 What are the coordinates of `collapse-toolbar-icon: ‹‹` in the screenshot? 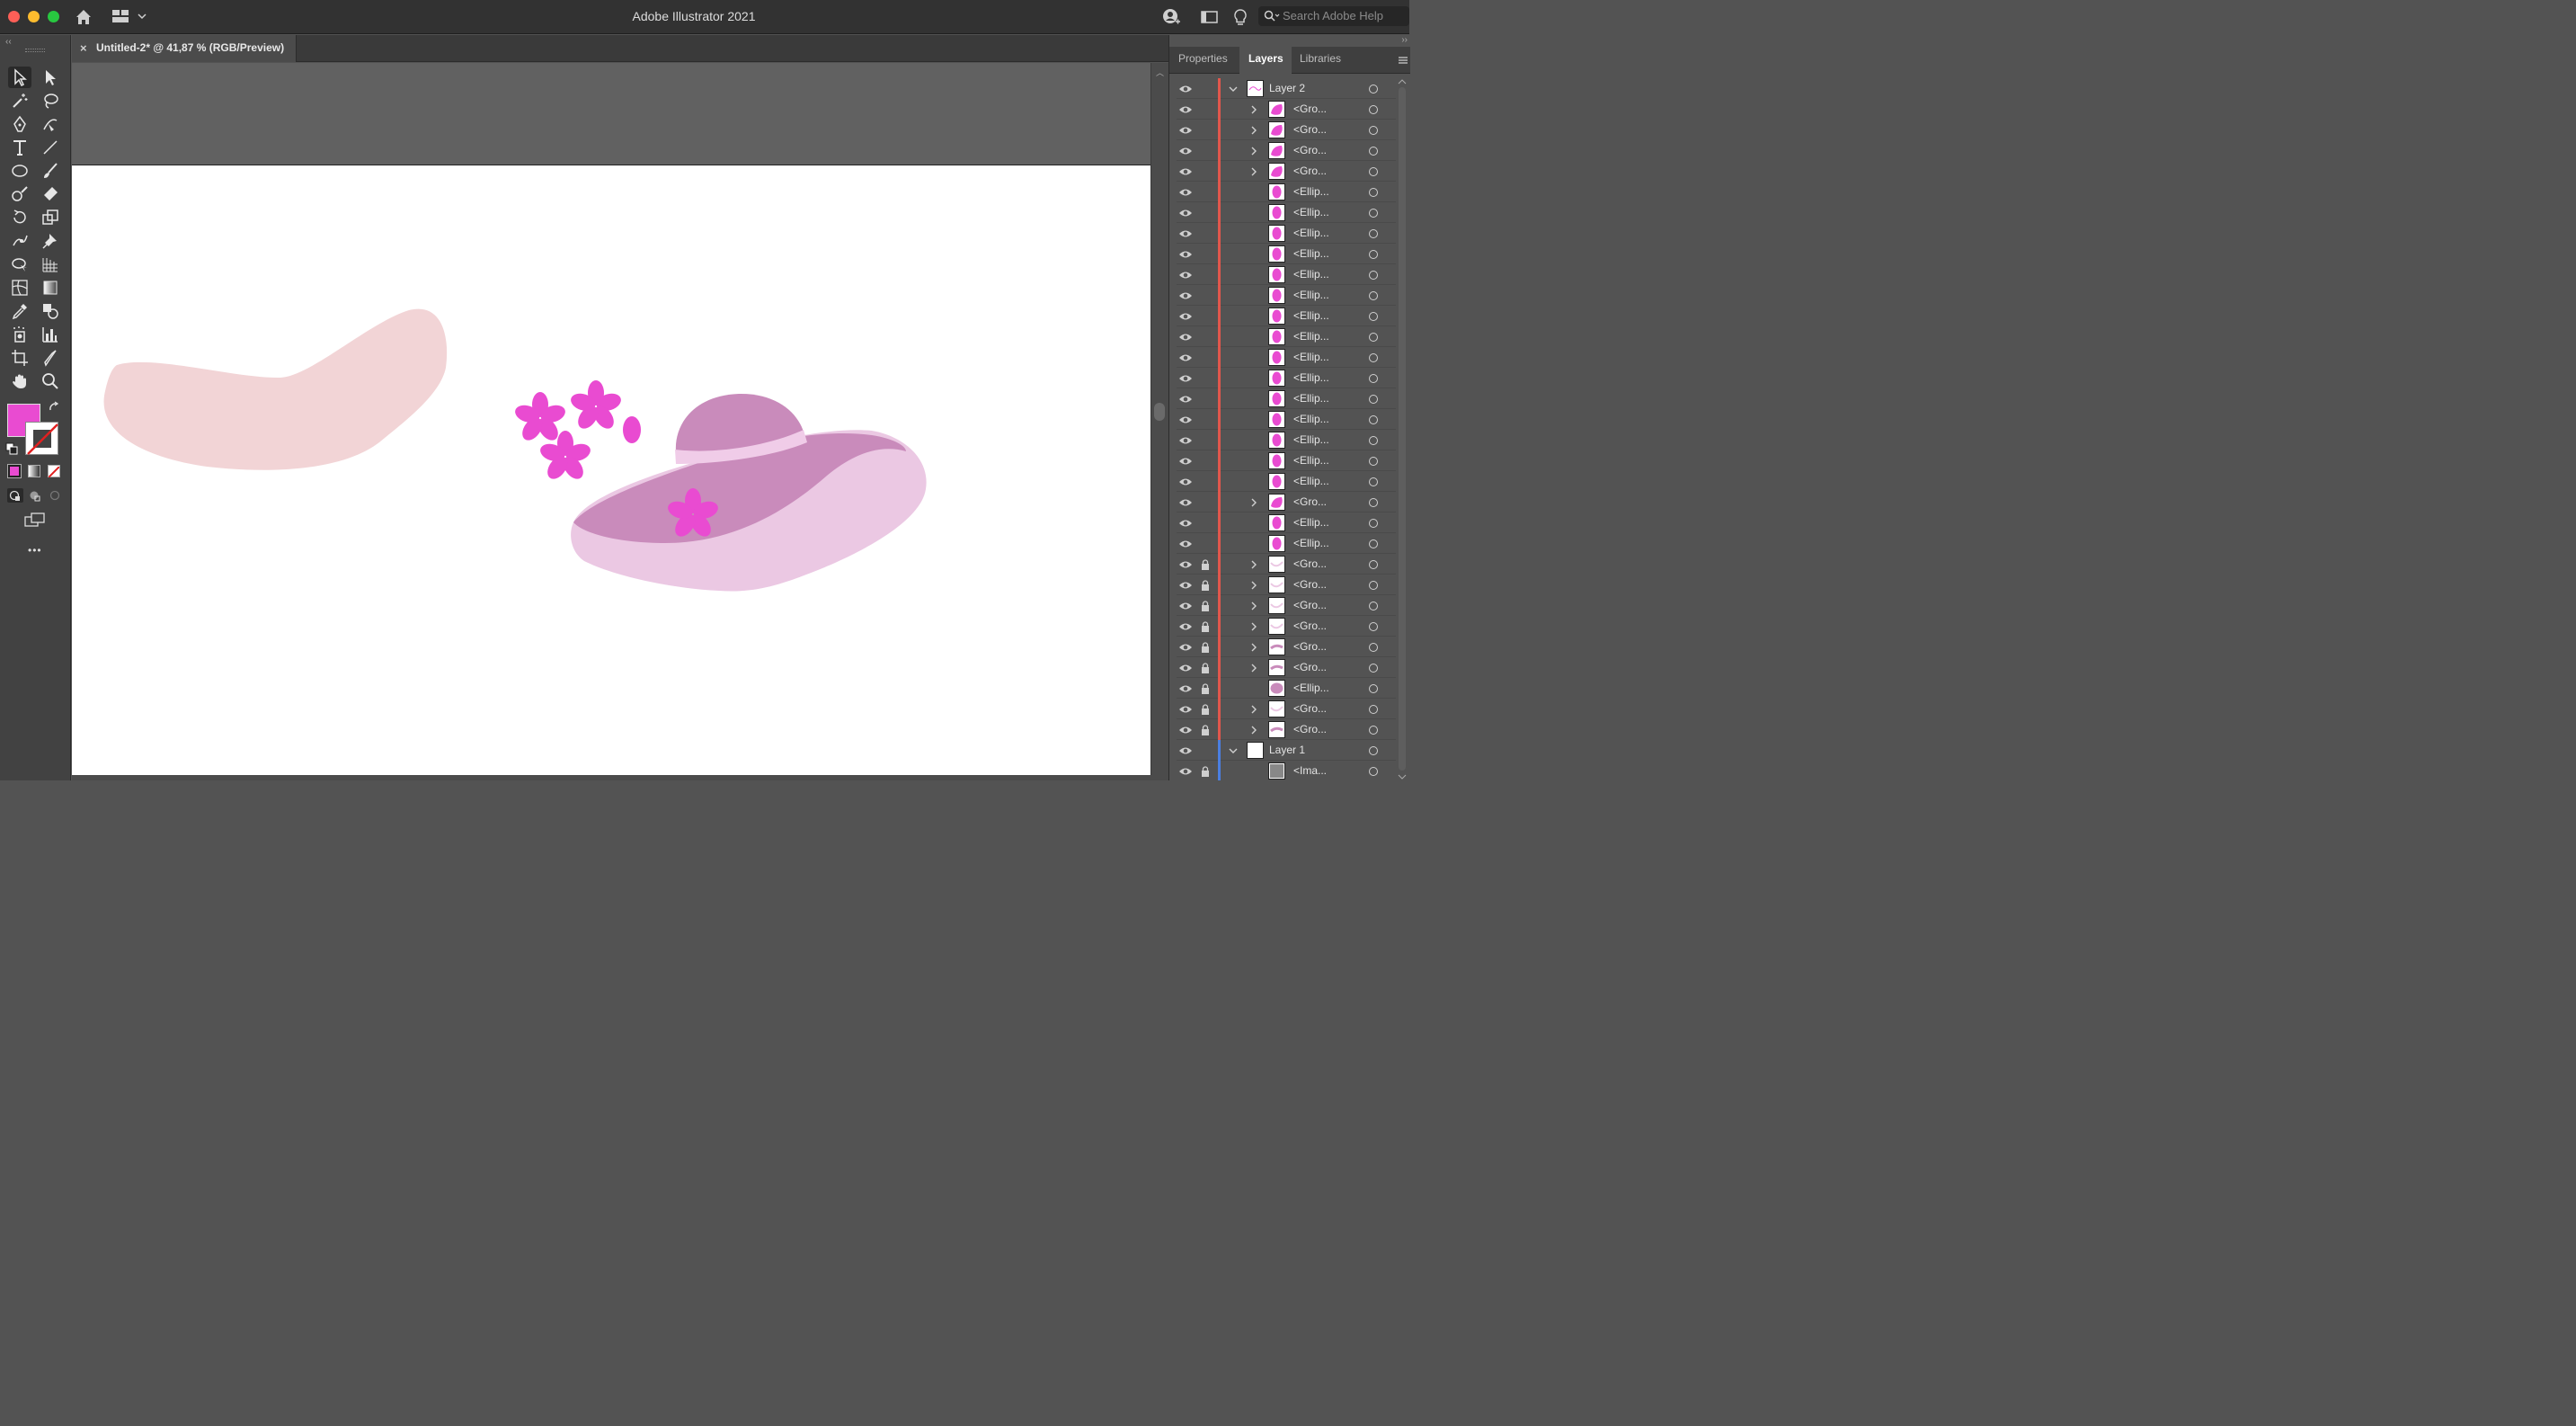 It's located at (8, 42).